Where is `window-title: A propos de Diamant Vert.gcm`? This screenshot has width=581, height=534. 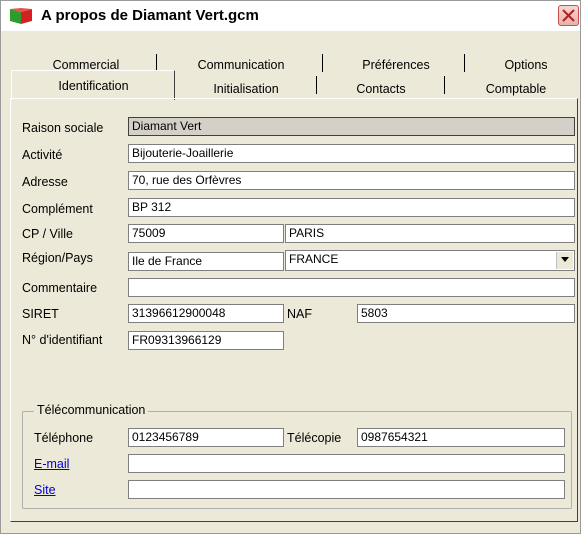
window-title: A propos de Diamant Vert.gcm is located at coordinates (150, 15).